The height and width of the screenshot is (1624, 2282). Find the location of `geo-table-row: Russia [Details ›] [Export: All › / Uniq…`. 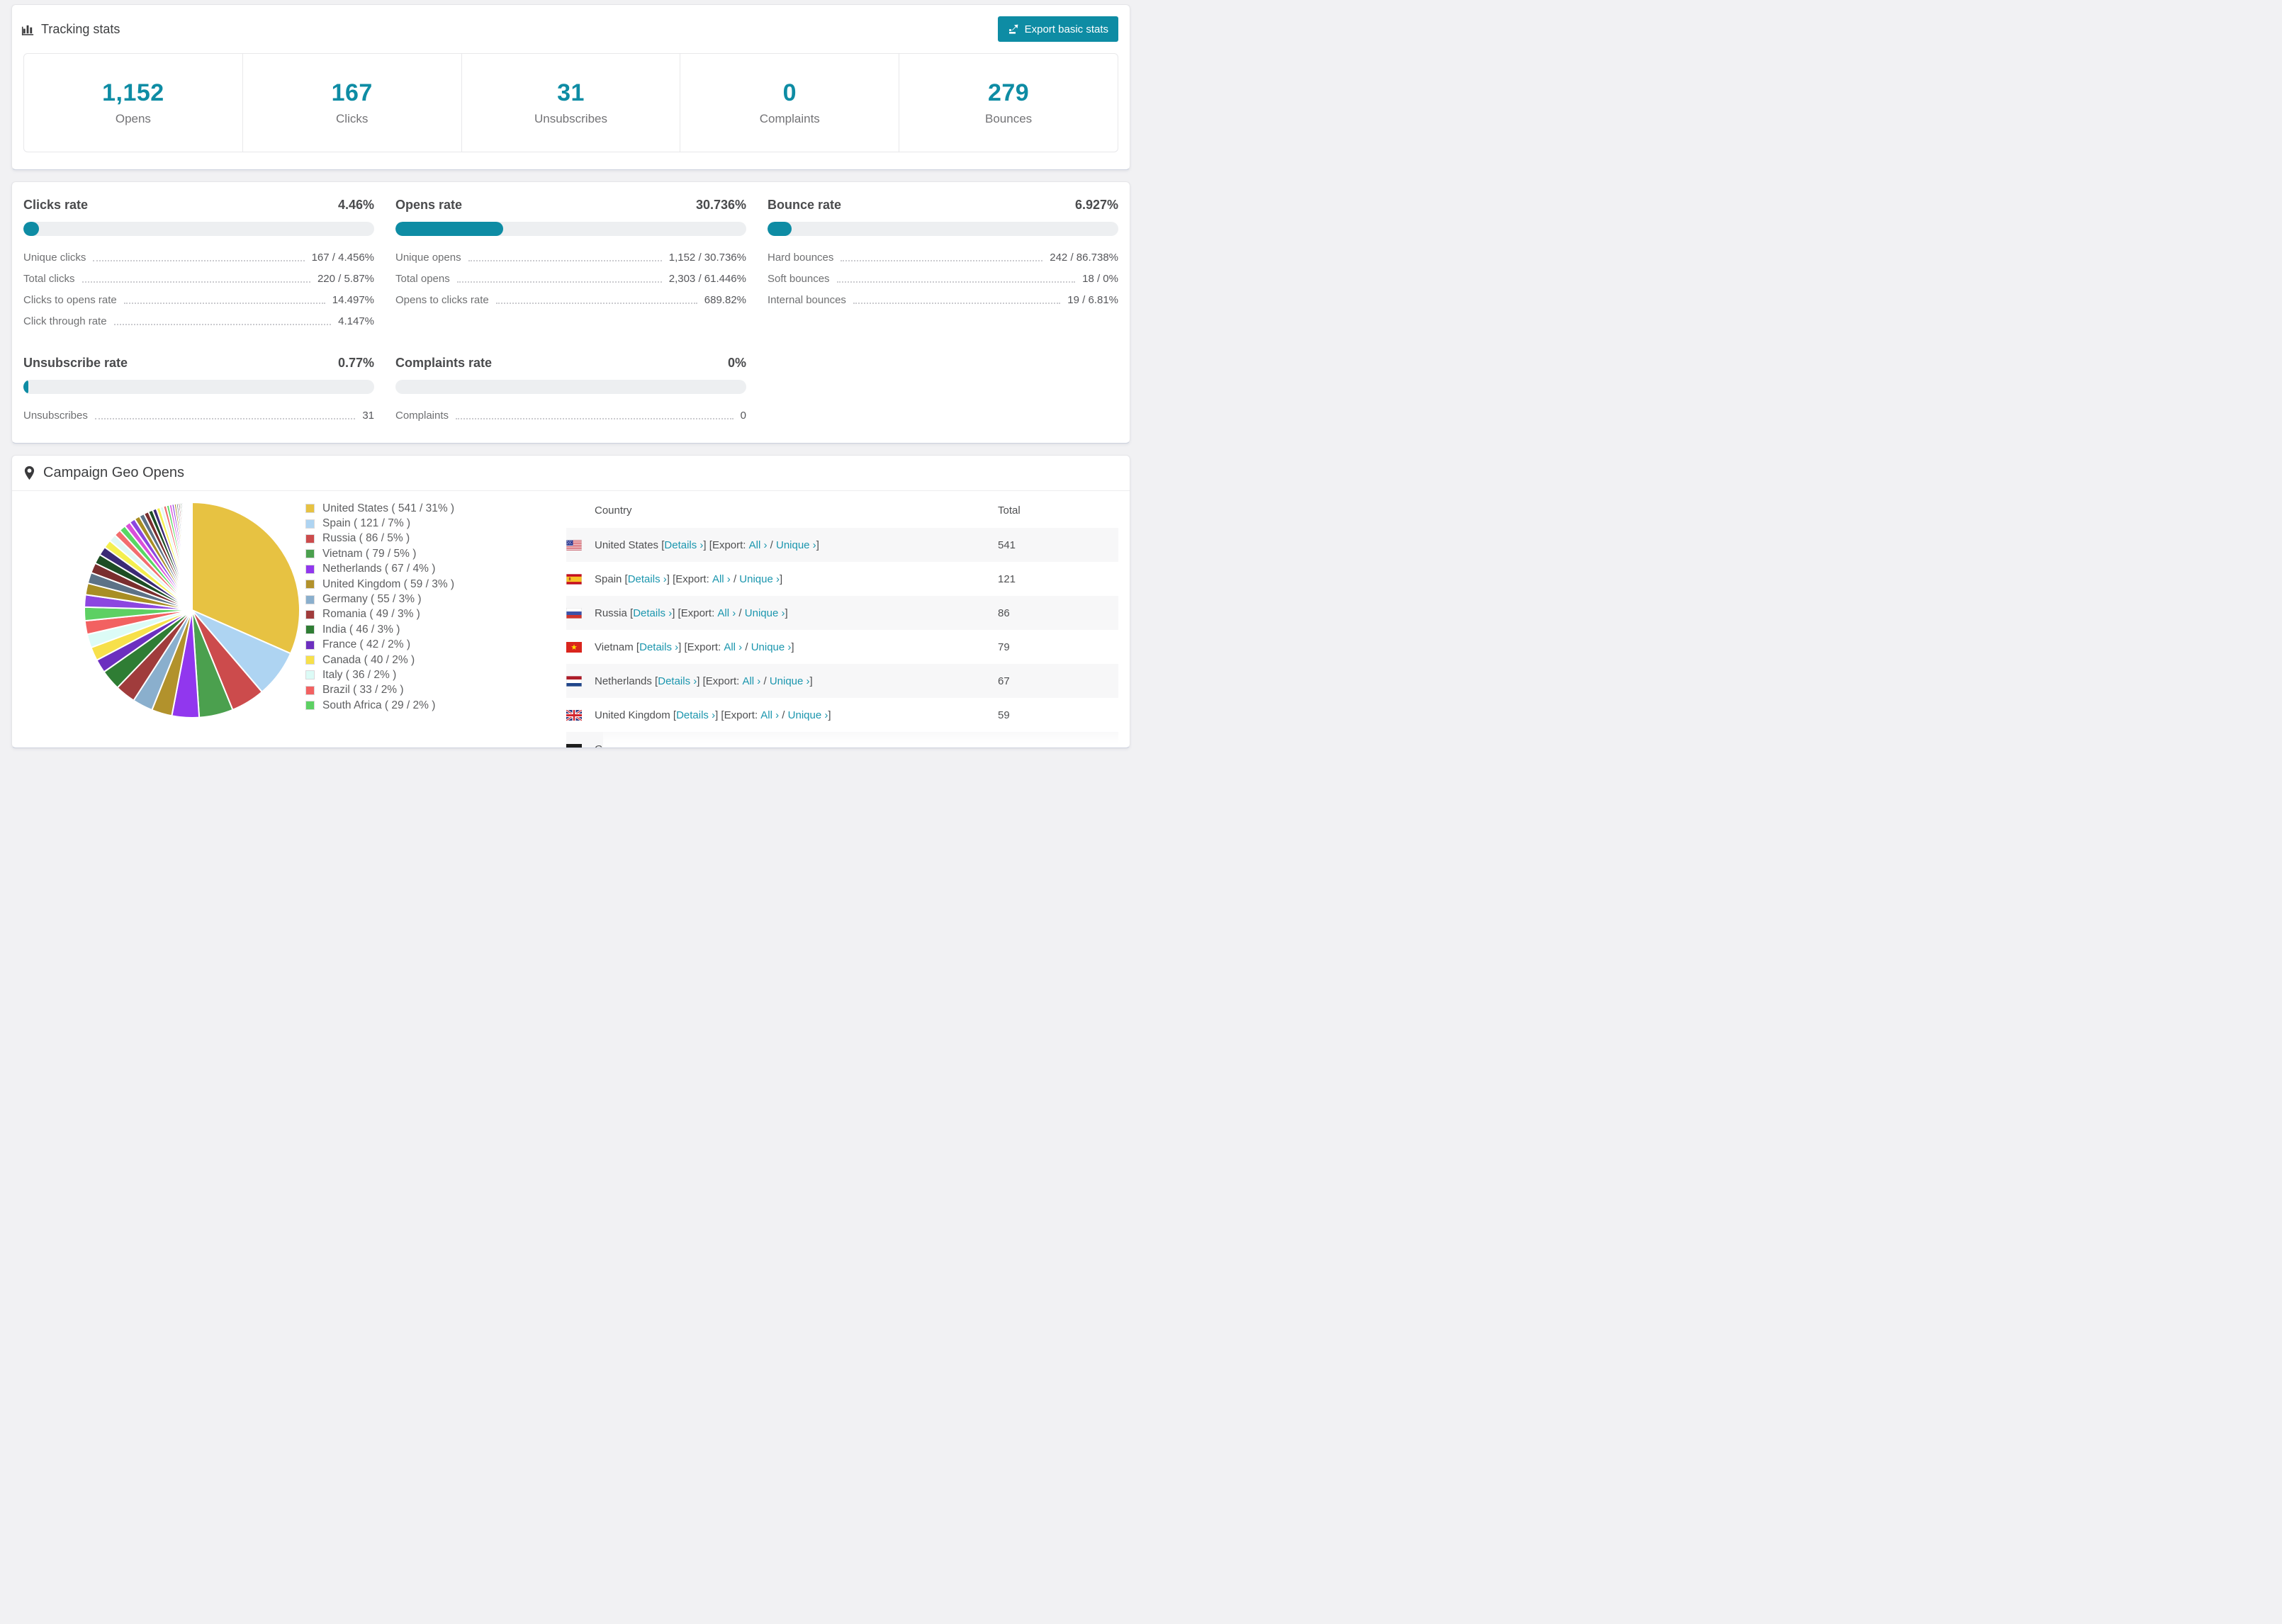

geo-table-row: Russia [Details ›] [Export: All › / Uniq… is located at coordinates (842, 613).